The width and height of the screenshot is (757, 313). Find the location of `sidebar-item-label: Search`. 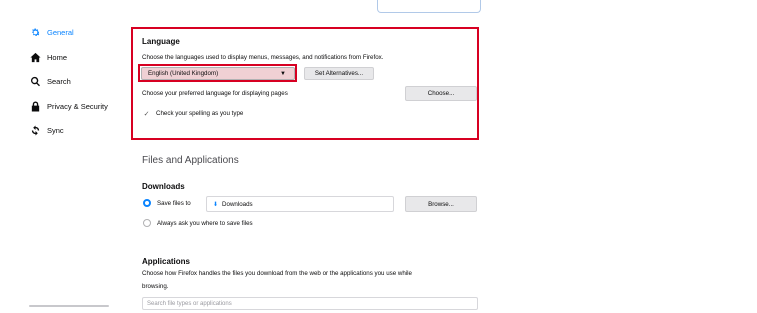

sidebar-item-label: Search is located at coordinates (59, 81).